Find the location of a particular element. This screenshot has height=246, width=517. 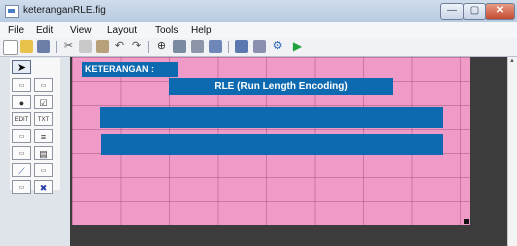

toggle-button-icon: ▭ is located at coordinates (21, 153).